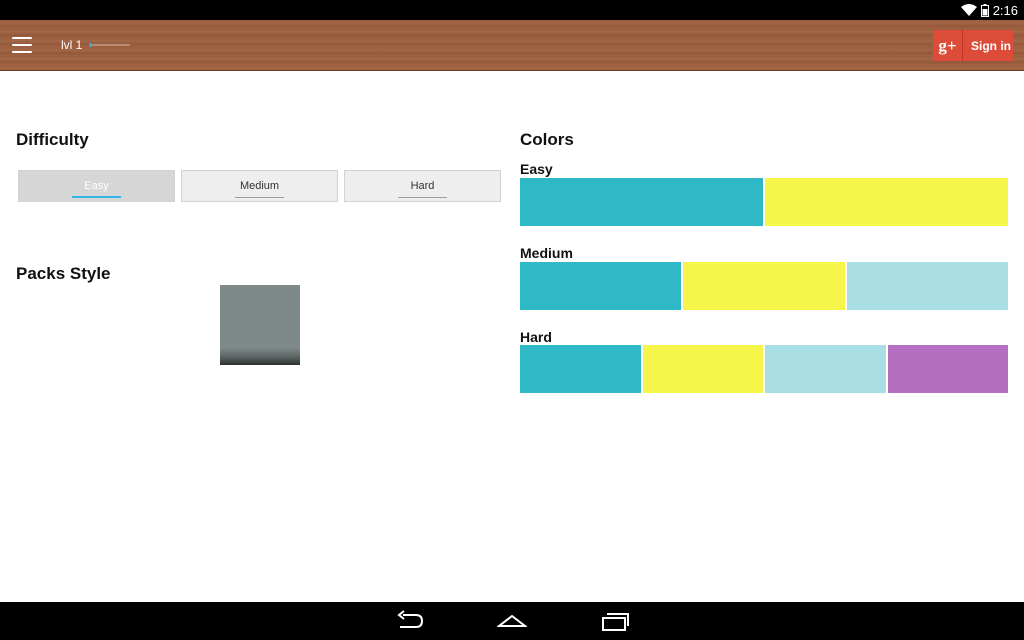 This screenshot has width=1024, height=640. Describe the element at coordinates (109, 45) in the screenshot. I see `level-progress-bar` at that location.